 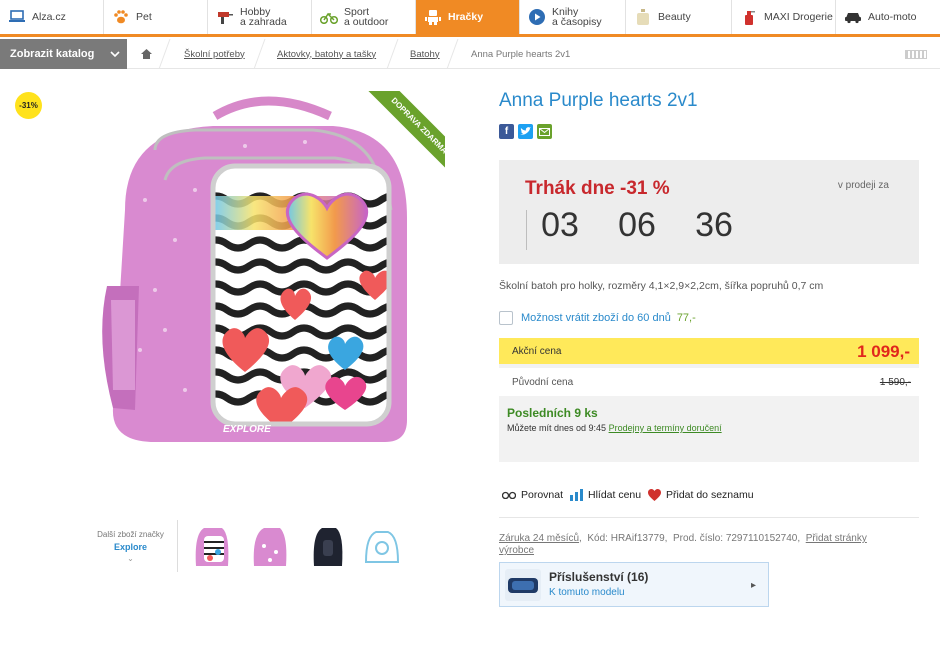 What do you see at coordinates (130, 558) in the screenshot?
I see `chevron-down-icon: ⌄` at bounding box center [130, 558].